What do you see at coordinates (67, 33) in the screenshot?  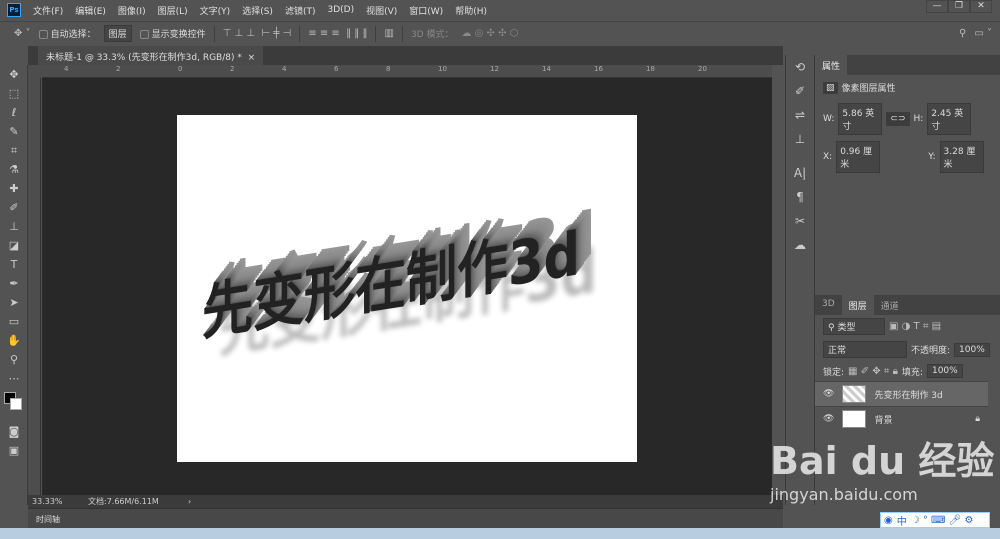 I see `auto-select-checkbox: 自动选择：` at bounding box center [67, 33].